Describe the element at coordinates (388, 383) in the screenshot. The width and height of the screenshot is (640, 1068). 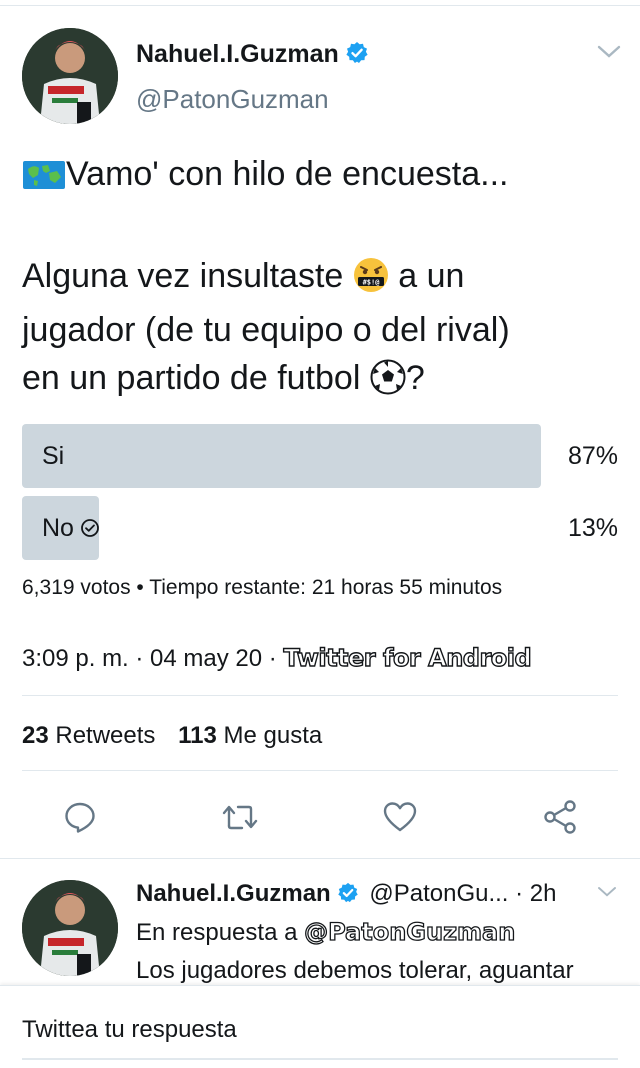
I see `soccer-ball-emoji` at that location.